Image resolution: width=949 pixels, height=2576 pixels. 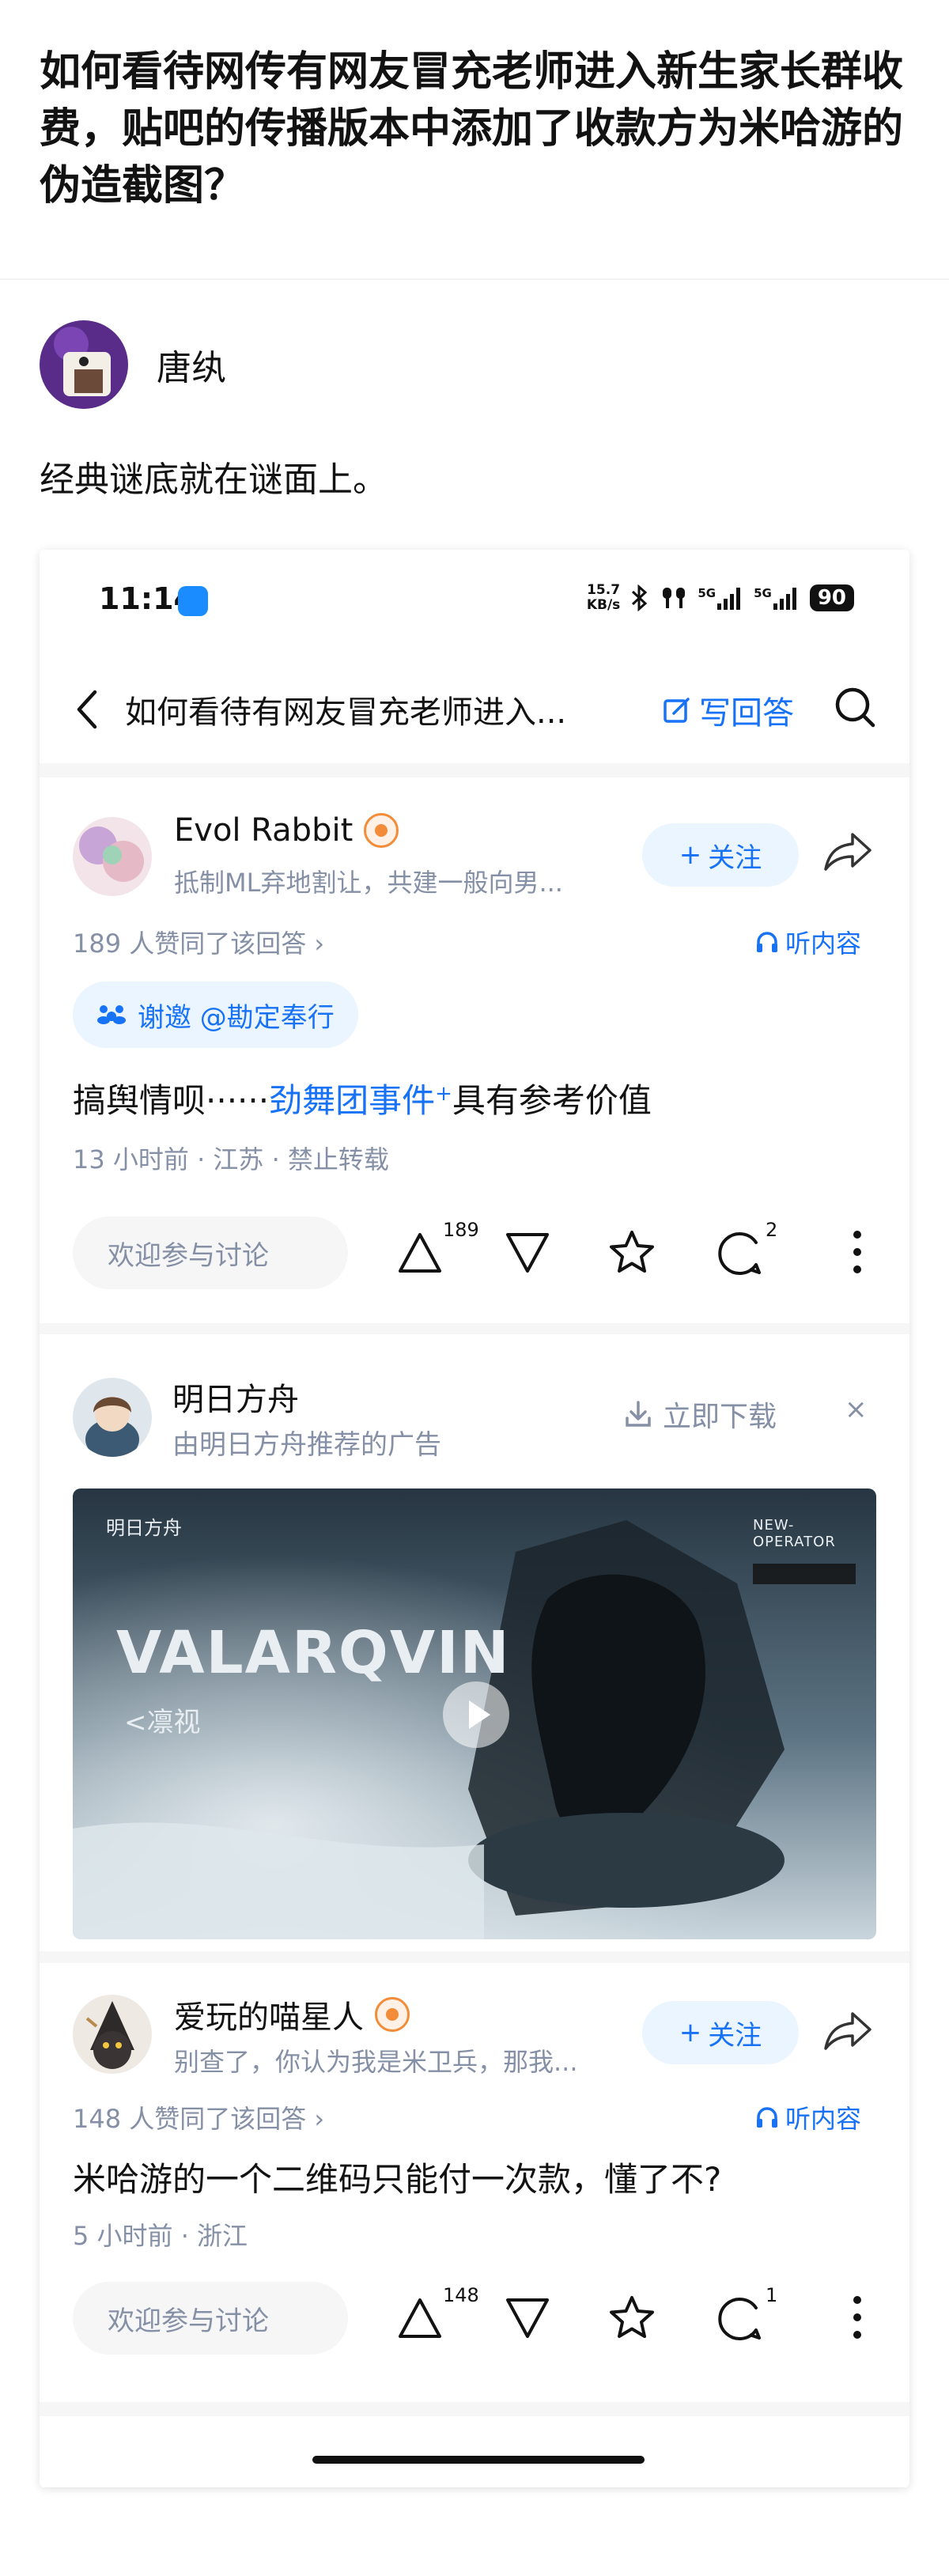 I want to click on status-bar: 11:14 15.7 KB/s 5G 5G 90, so click(x=475, y=601).